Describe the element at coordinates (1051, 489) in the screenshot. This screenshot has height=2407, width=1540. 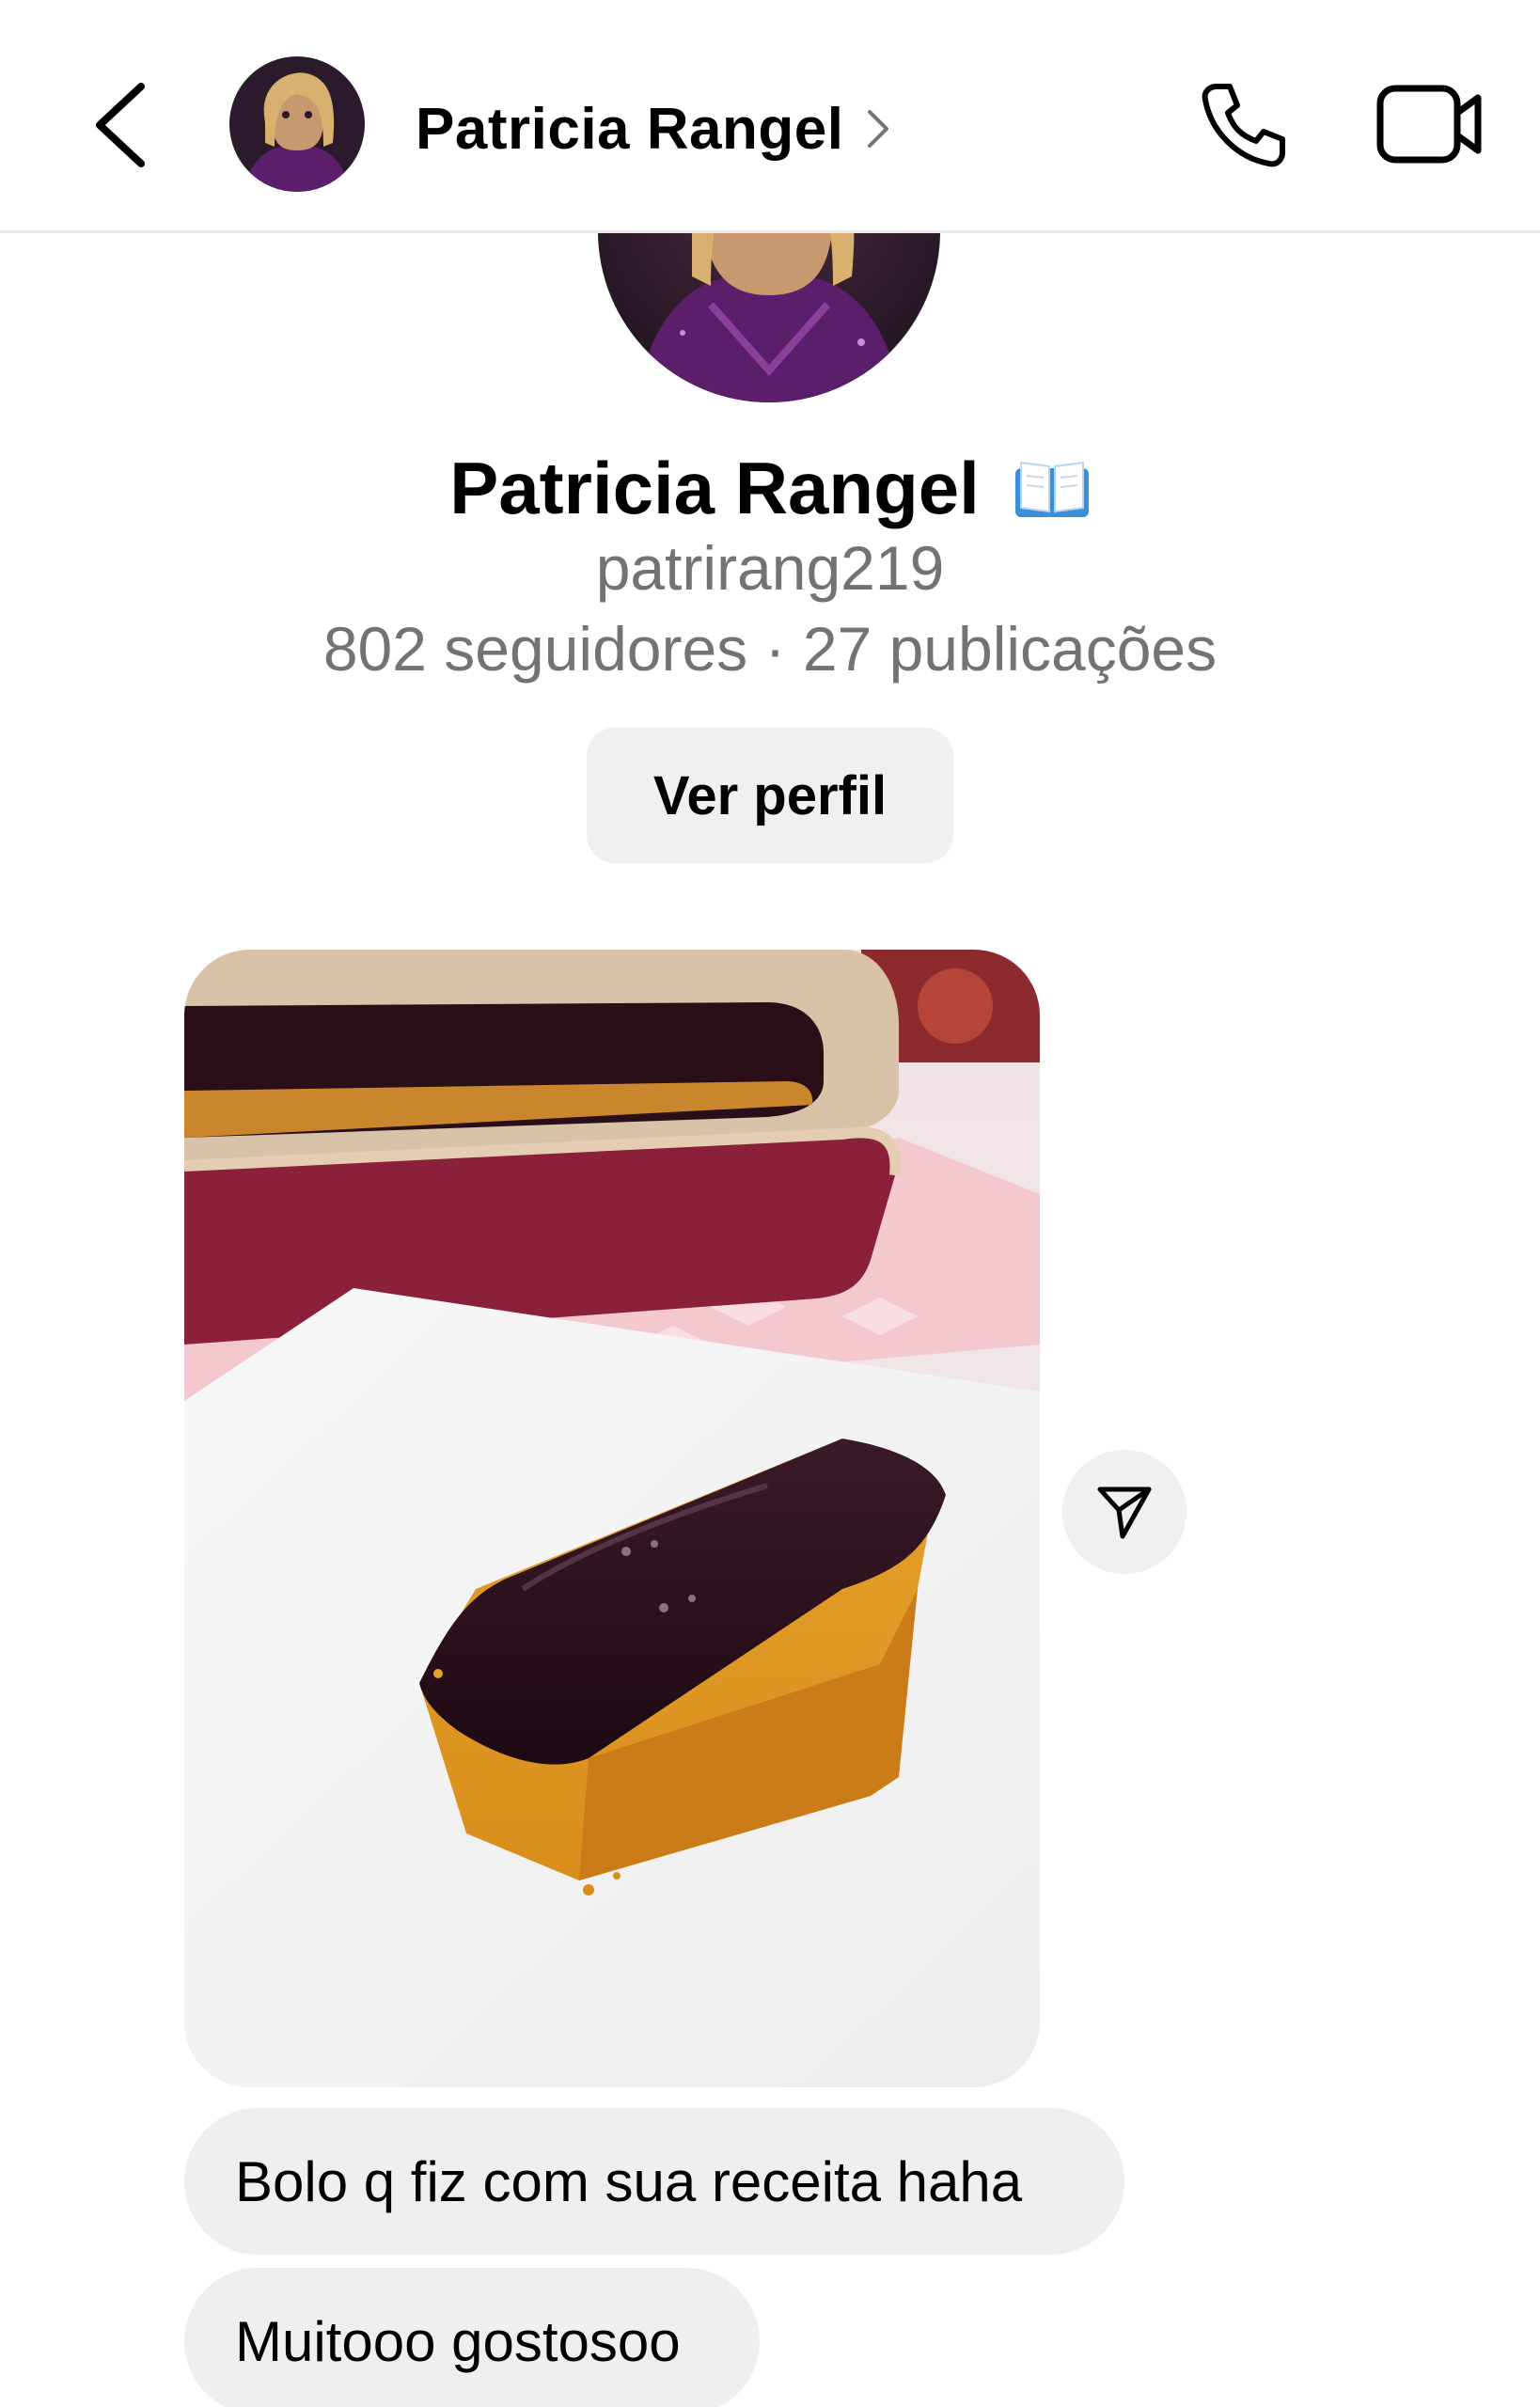
I see `open-book-icon` at that location.